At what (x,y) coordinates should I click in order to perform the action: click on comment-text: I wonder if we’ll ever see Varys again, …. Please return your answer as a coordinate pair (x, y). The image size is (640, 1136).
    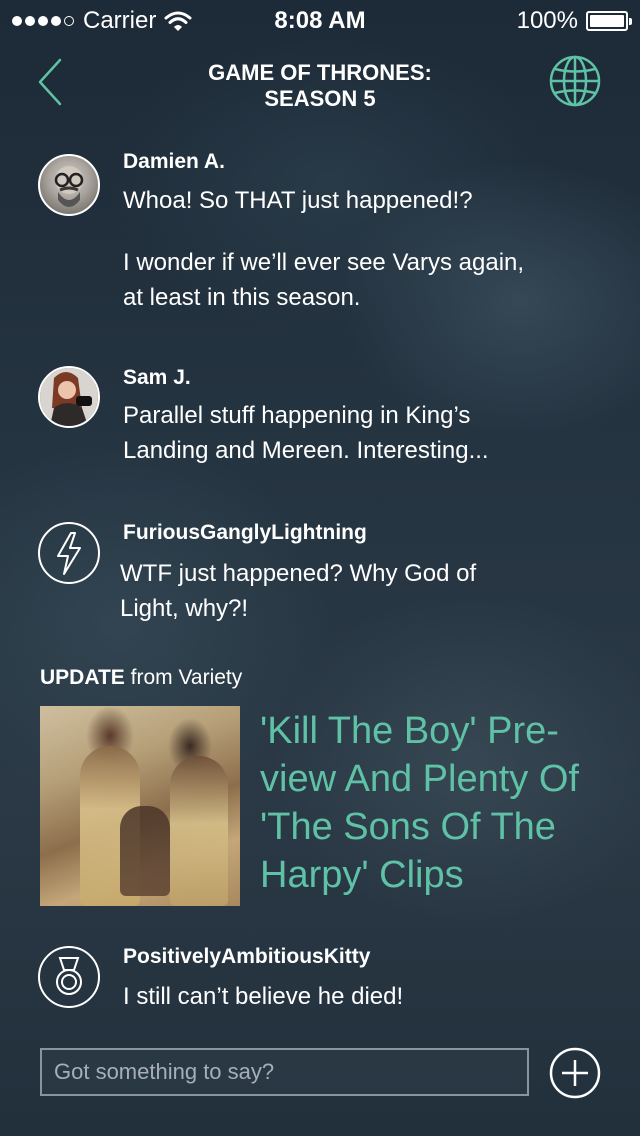
    Looking at the image, I should click on (368, 280).